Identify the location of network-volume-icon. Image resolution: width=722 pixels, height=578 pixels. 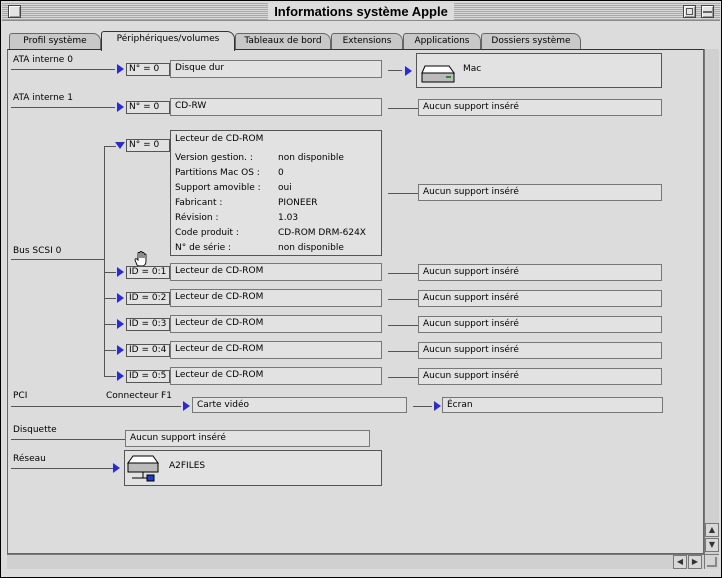
(143, 468).